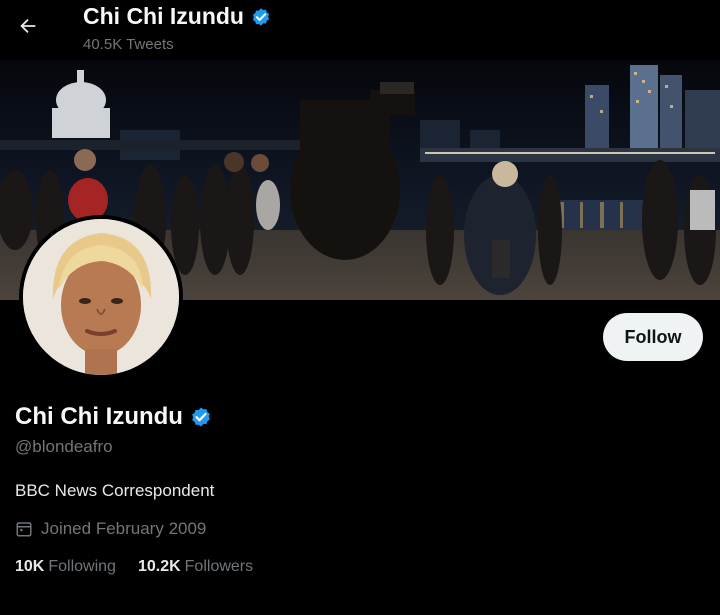  I want to click on profile-handle: @blondeafro, so click(64, 446).